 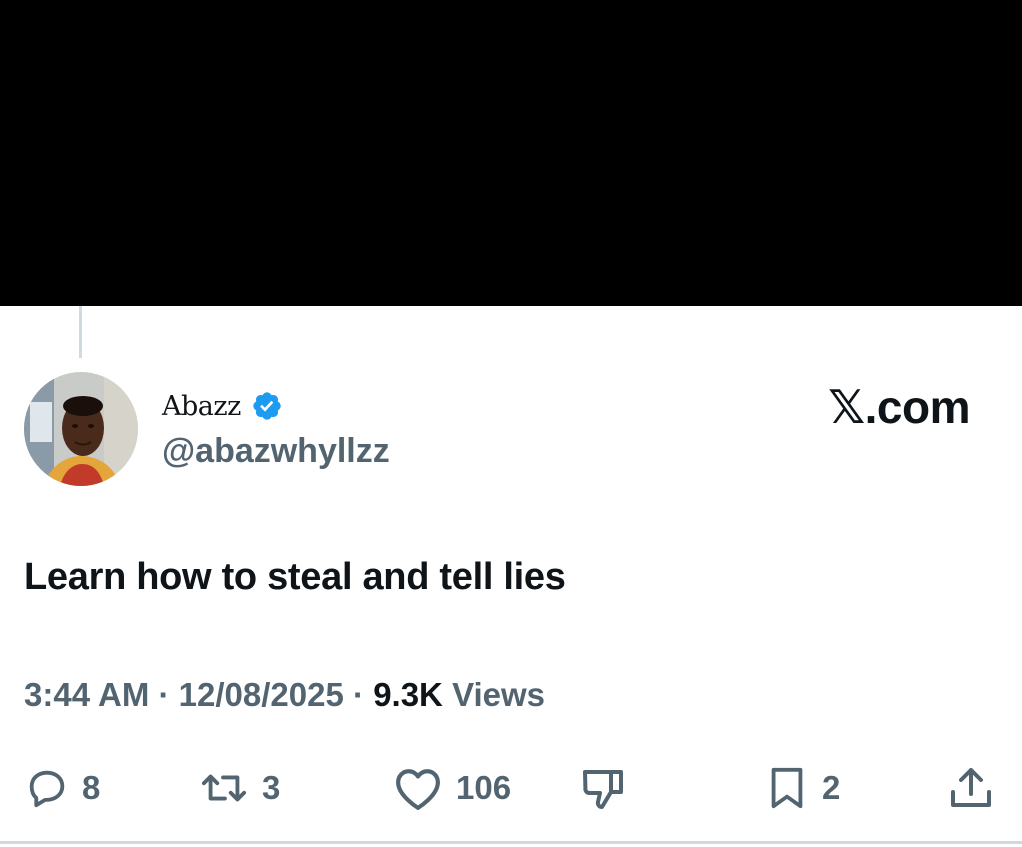 I want to click on avatar, so click(x=81, y=429).